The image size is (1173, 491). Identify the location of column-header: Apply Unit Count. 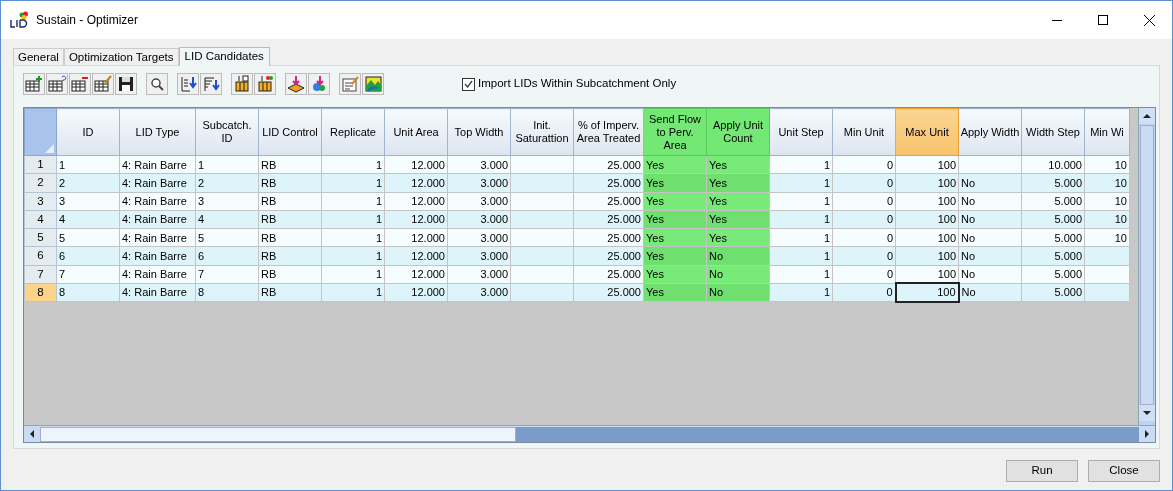
(738, 132).